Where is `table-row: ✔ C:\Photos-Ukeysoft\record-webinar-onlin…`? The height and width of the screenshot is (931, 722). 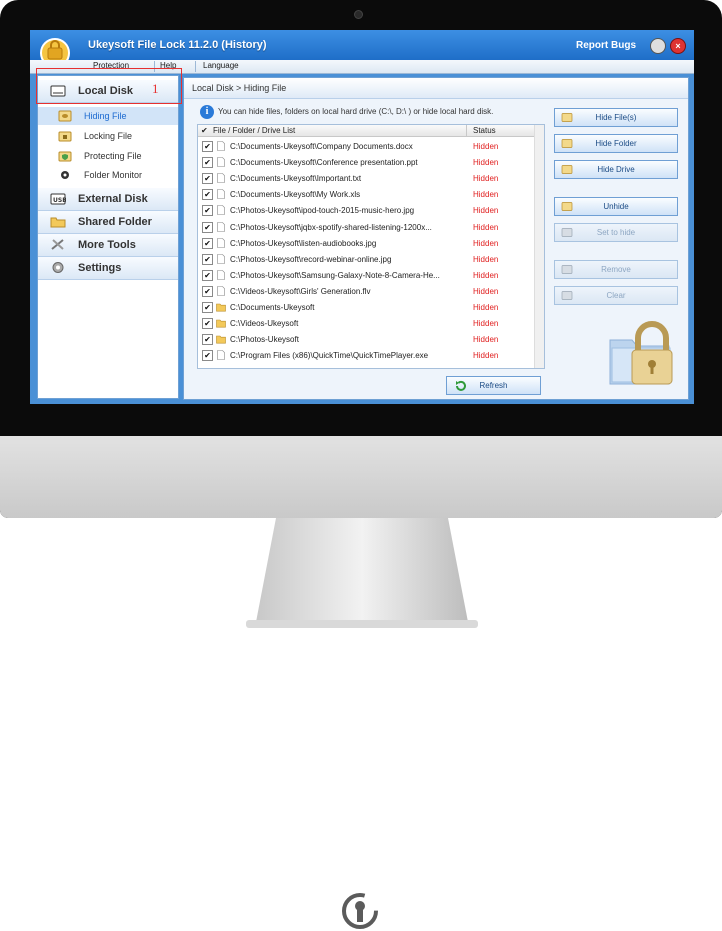 table-row: ✔ C:\Photos-Ukeysoft\record-webinar-onlin… is located at coordinates (366, 259).